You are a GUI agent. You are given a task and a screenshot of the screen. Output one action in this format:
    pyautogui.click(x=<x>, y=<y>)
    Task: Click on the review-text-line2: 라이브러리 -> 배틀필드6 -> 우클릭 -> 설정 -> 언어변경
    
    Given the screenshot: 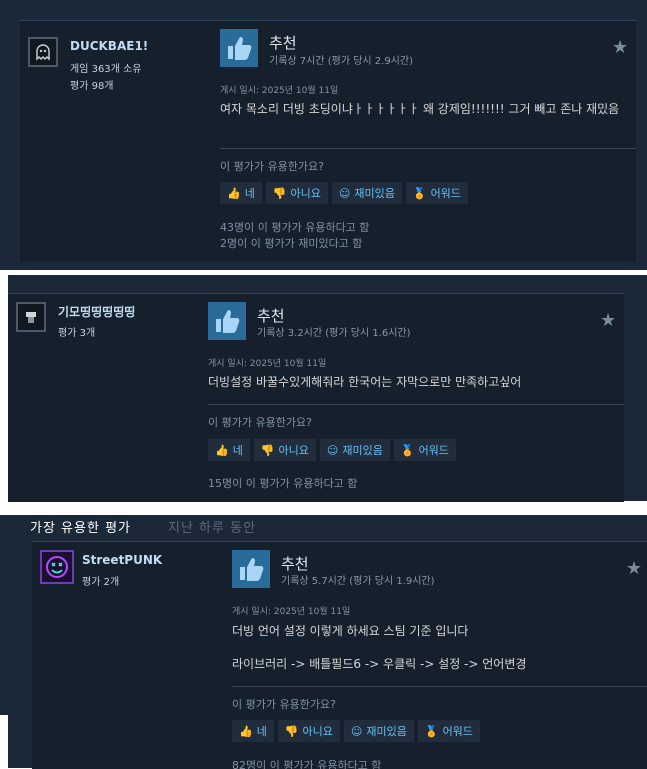 What is the action you would take?
    pyautogui.click(x=379, y=664)
    